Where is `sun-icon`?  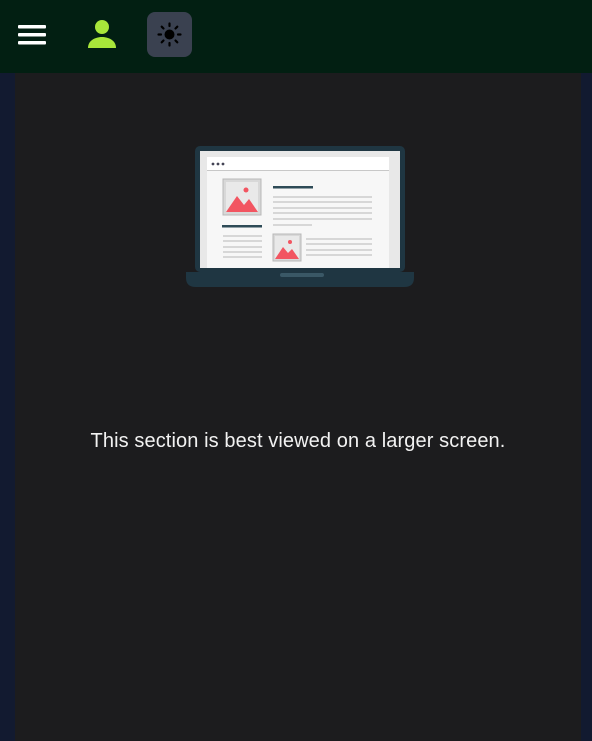
sun-icon is located at coordinates (169, 34).